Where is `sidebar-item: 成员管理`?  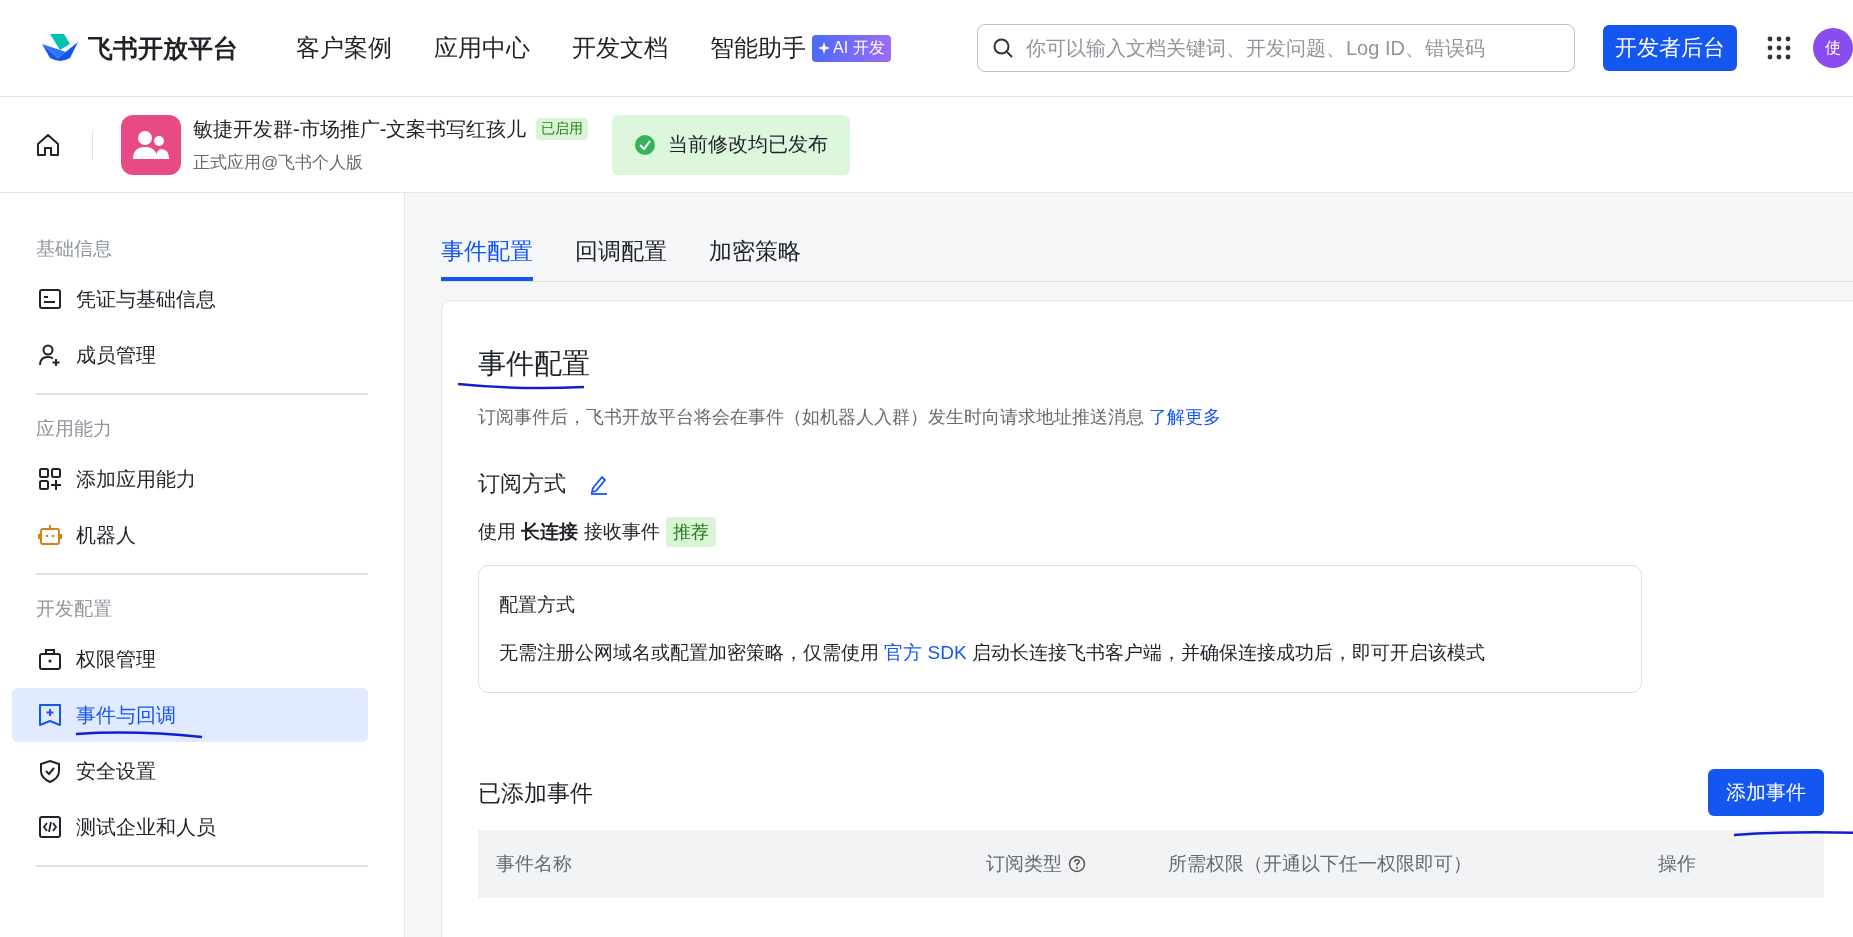
sidebar-item: 成员管理 is located at coordinates (190, 355).